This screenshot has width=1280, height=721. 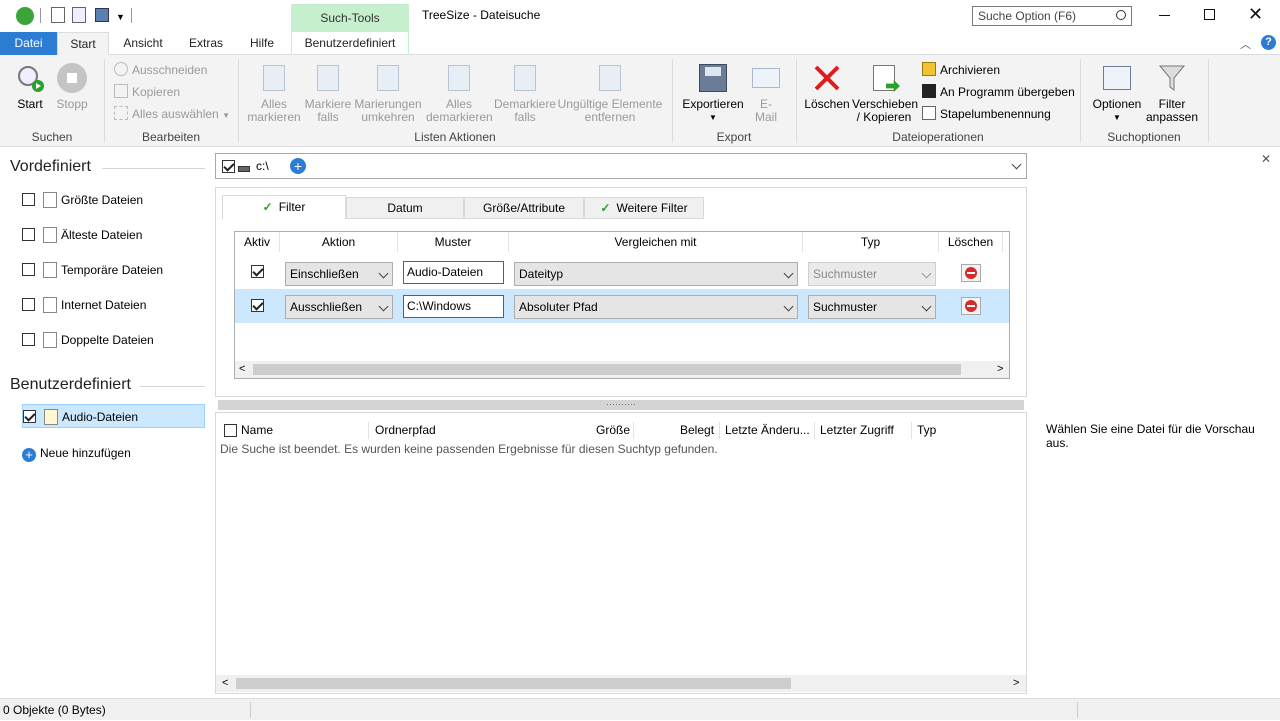 I want to click on select-all-results-checkbox, so click(x=230, y=430).